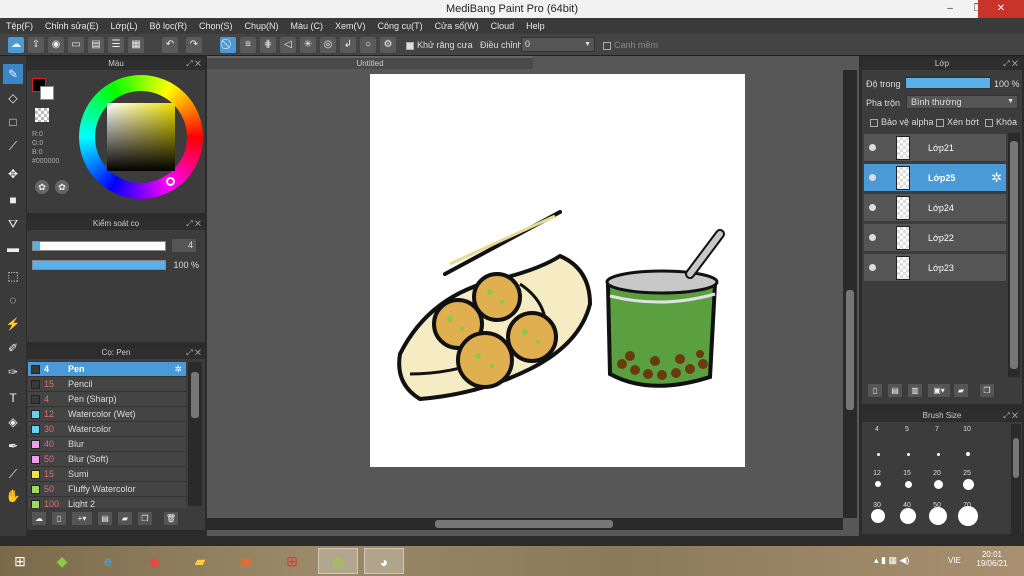  Describe the element at coordinates (36, 45) in the screenshot. I see `upload-icon: ⇪` at that location.